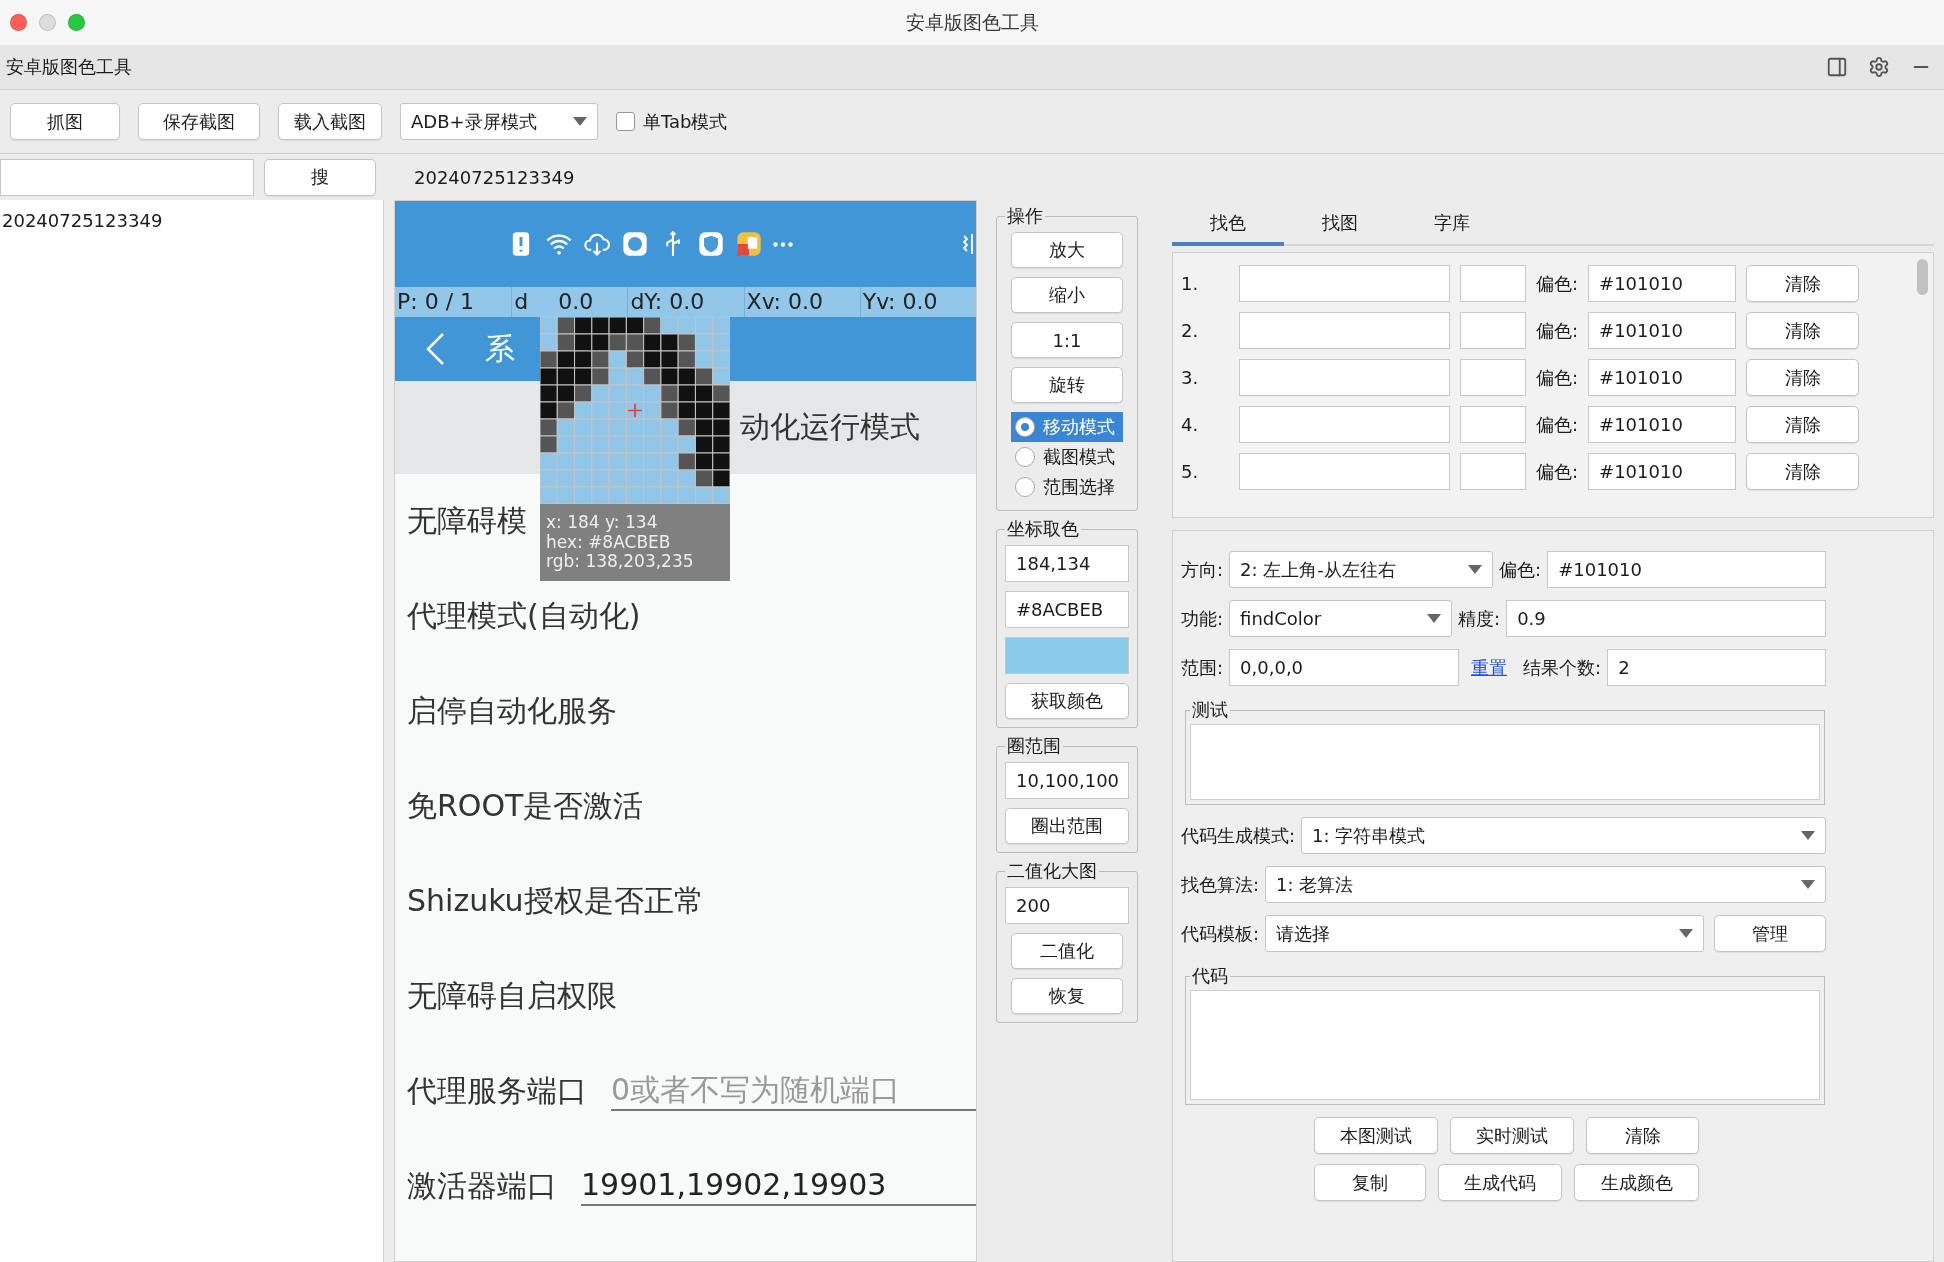 This screenshot has height=1262, width=1944. I want to click on get-color-button: 获取颜色, so click(1067, 701).